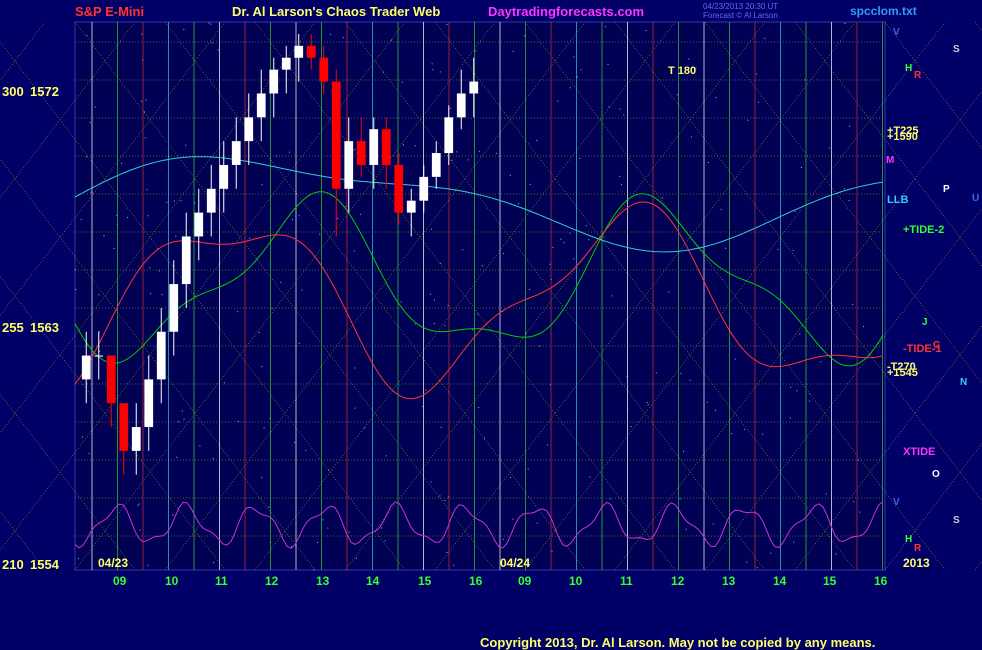 Image resolution: width=982 pixels, height=650 pixels. Describe the element at coordinates (120, 581) in the screenshot. I see `x-tick-09: 09` at that location.